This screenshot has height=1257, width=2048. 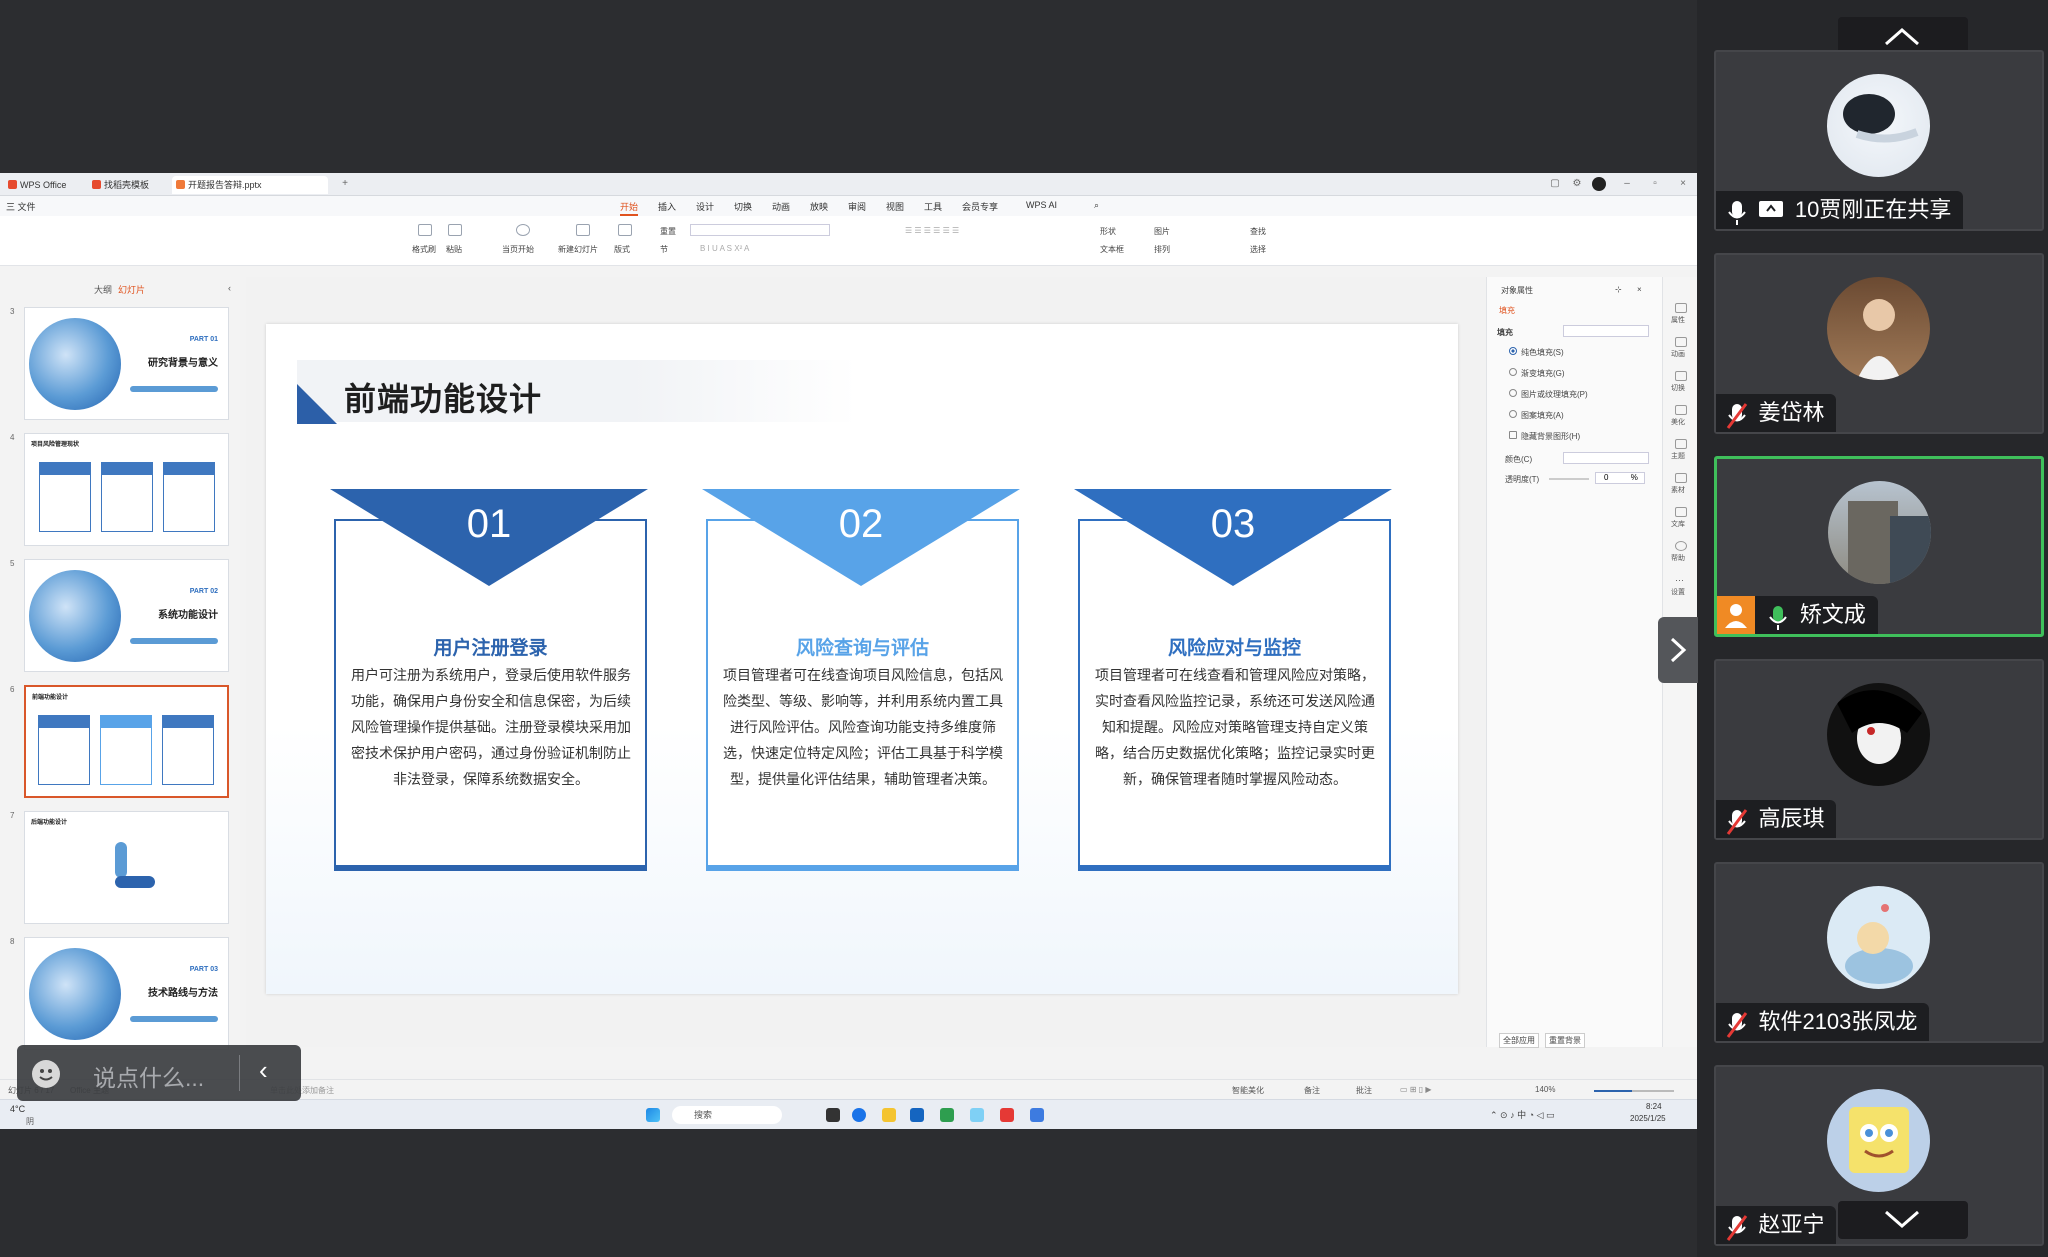 I want to click on paste-icon, so click(x=455, y=230).